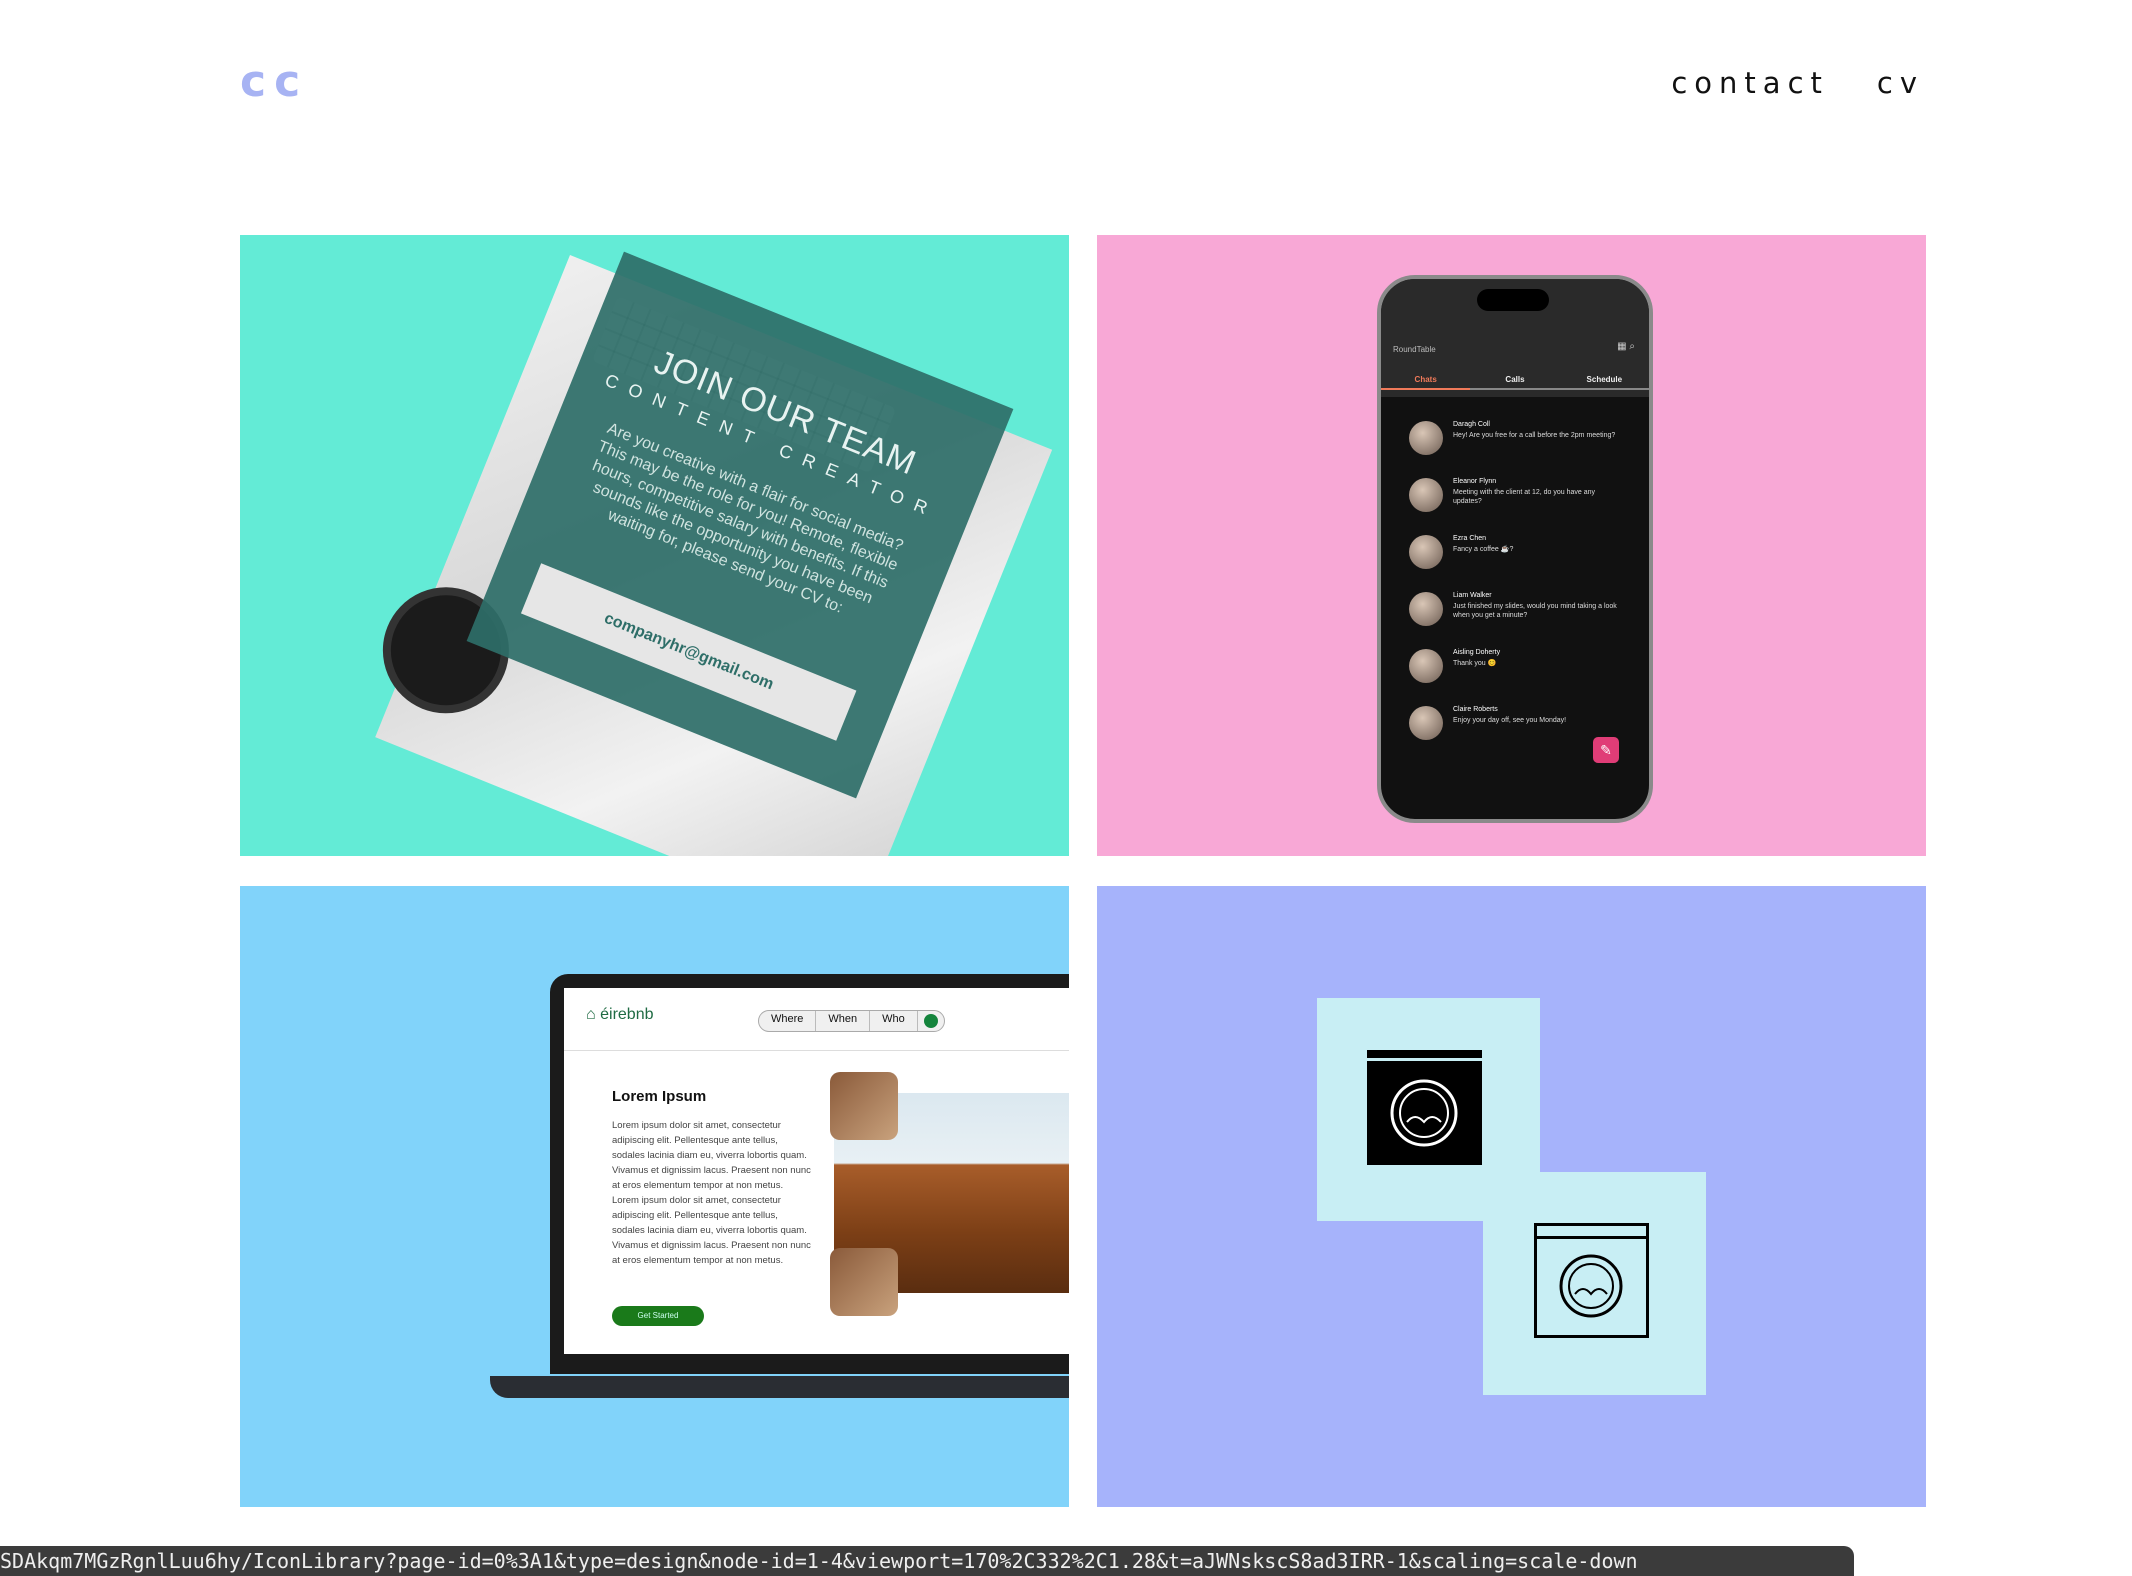 Image resolution: width=2132 pixels, height=1576 pixels. What do you see at coordinates (1626, 346) in the screenshot?
I see `calendar-search-icons: ▦ ⌕` at bounding box center [1626, 346].